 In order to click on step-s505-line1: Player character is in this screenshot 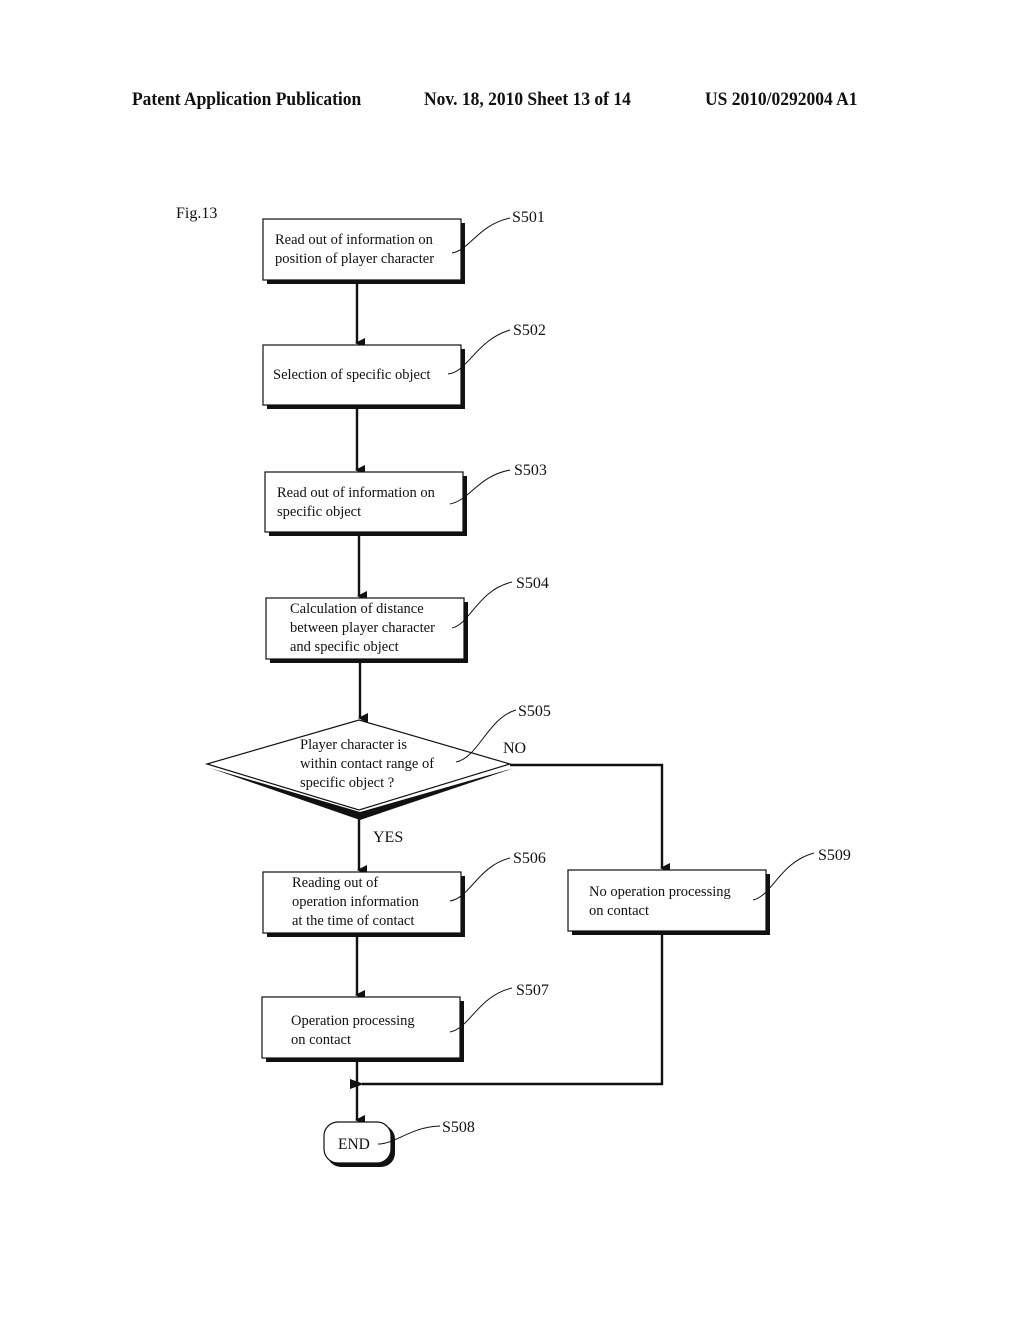, I will do `click(353, 745)`.